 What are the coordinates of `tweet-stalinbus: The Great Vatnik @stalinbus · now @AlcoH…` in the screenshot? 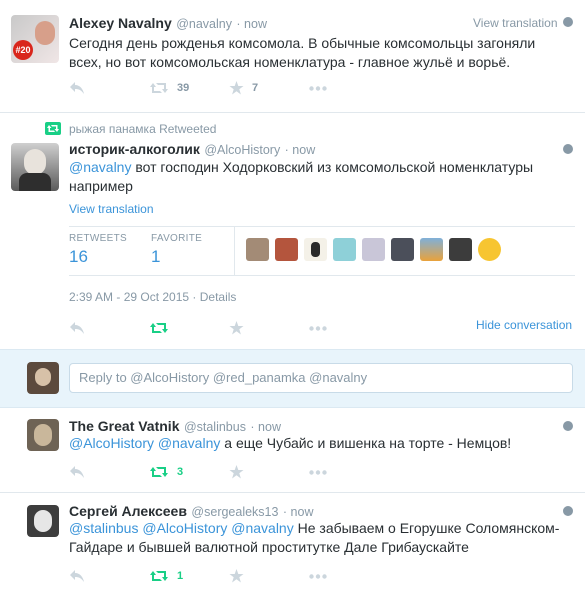 It's located at (292, 450).